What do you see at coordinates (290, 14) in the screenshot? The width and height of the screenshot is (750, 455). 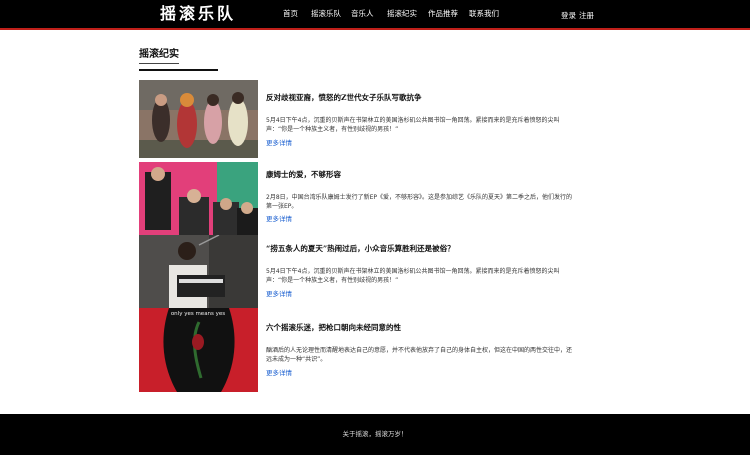 I see `nav-item-home: 首页` at bounding box center [290, 14].